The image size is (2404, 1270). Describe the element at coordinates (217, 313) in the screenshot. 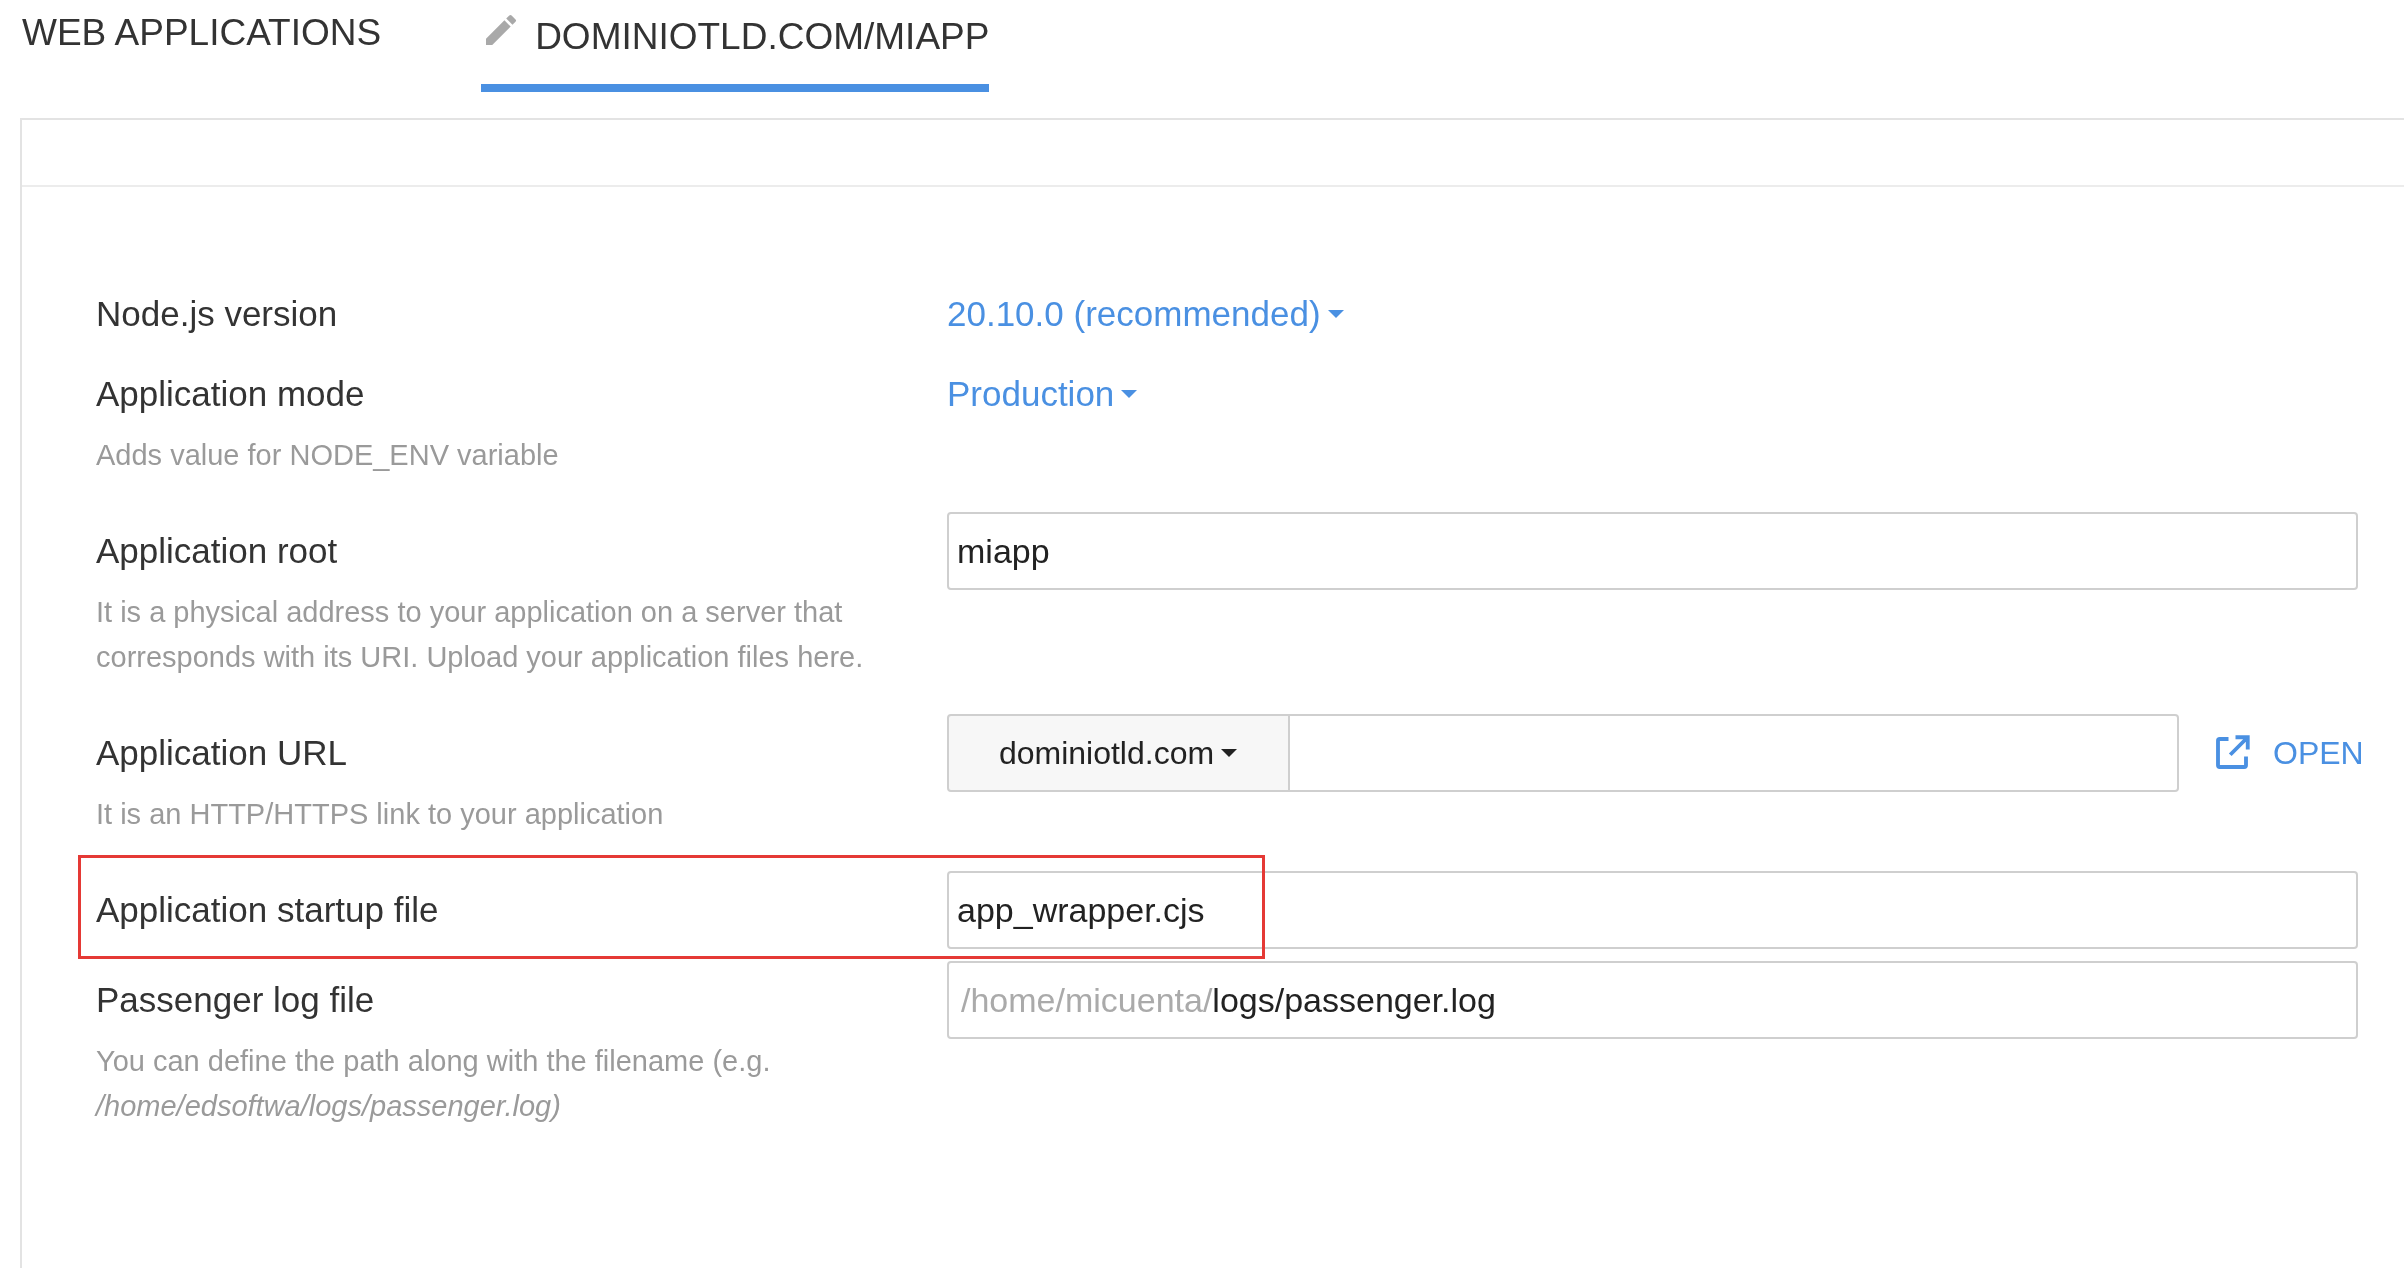

I see `field-label: Node.js version` at that location.